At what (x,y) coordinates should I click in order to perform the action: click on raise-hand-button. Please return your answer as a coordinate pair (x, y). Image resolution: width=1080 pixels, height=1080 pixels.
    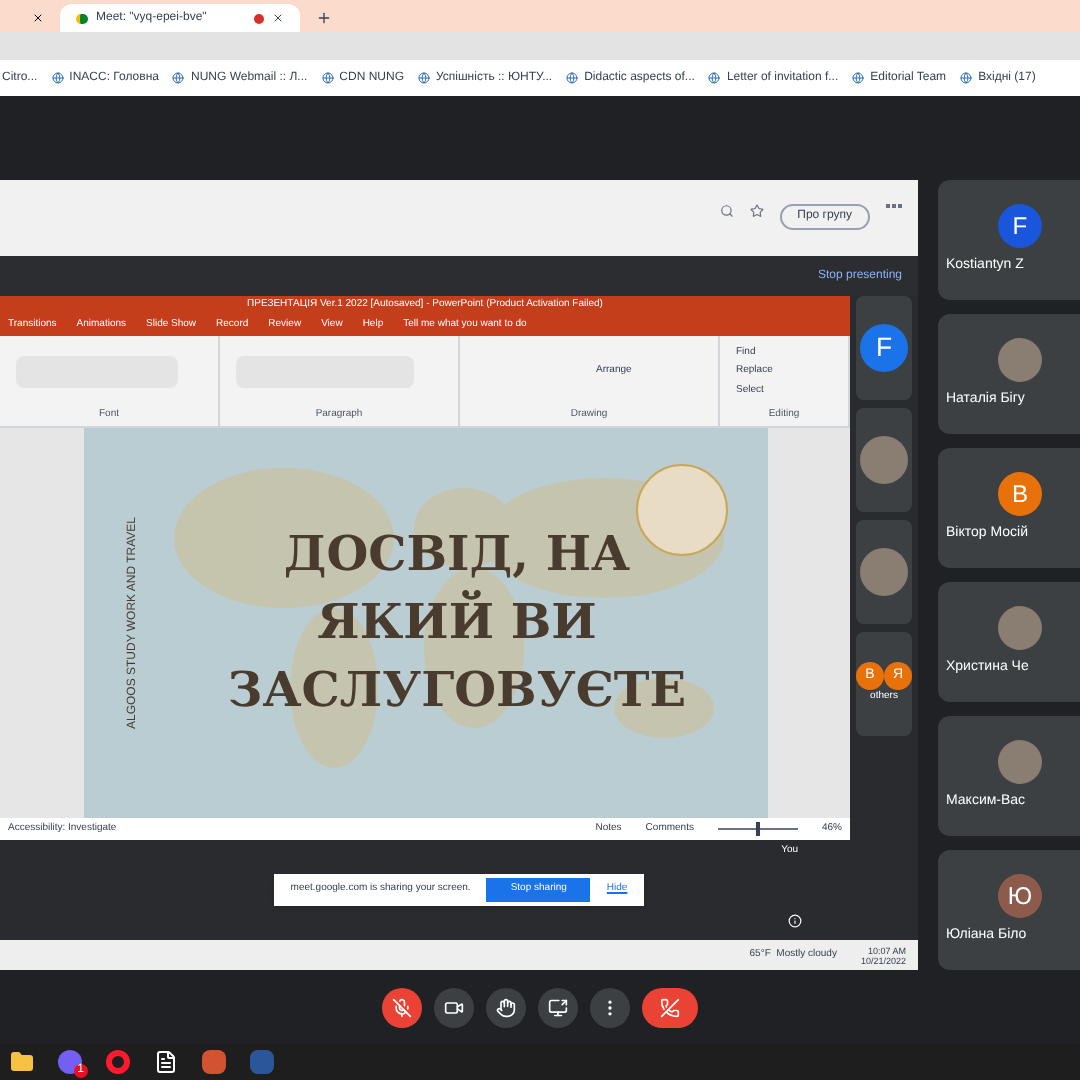
    Looking at the image, I should click on (506, 1007).